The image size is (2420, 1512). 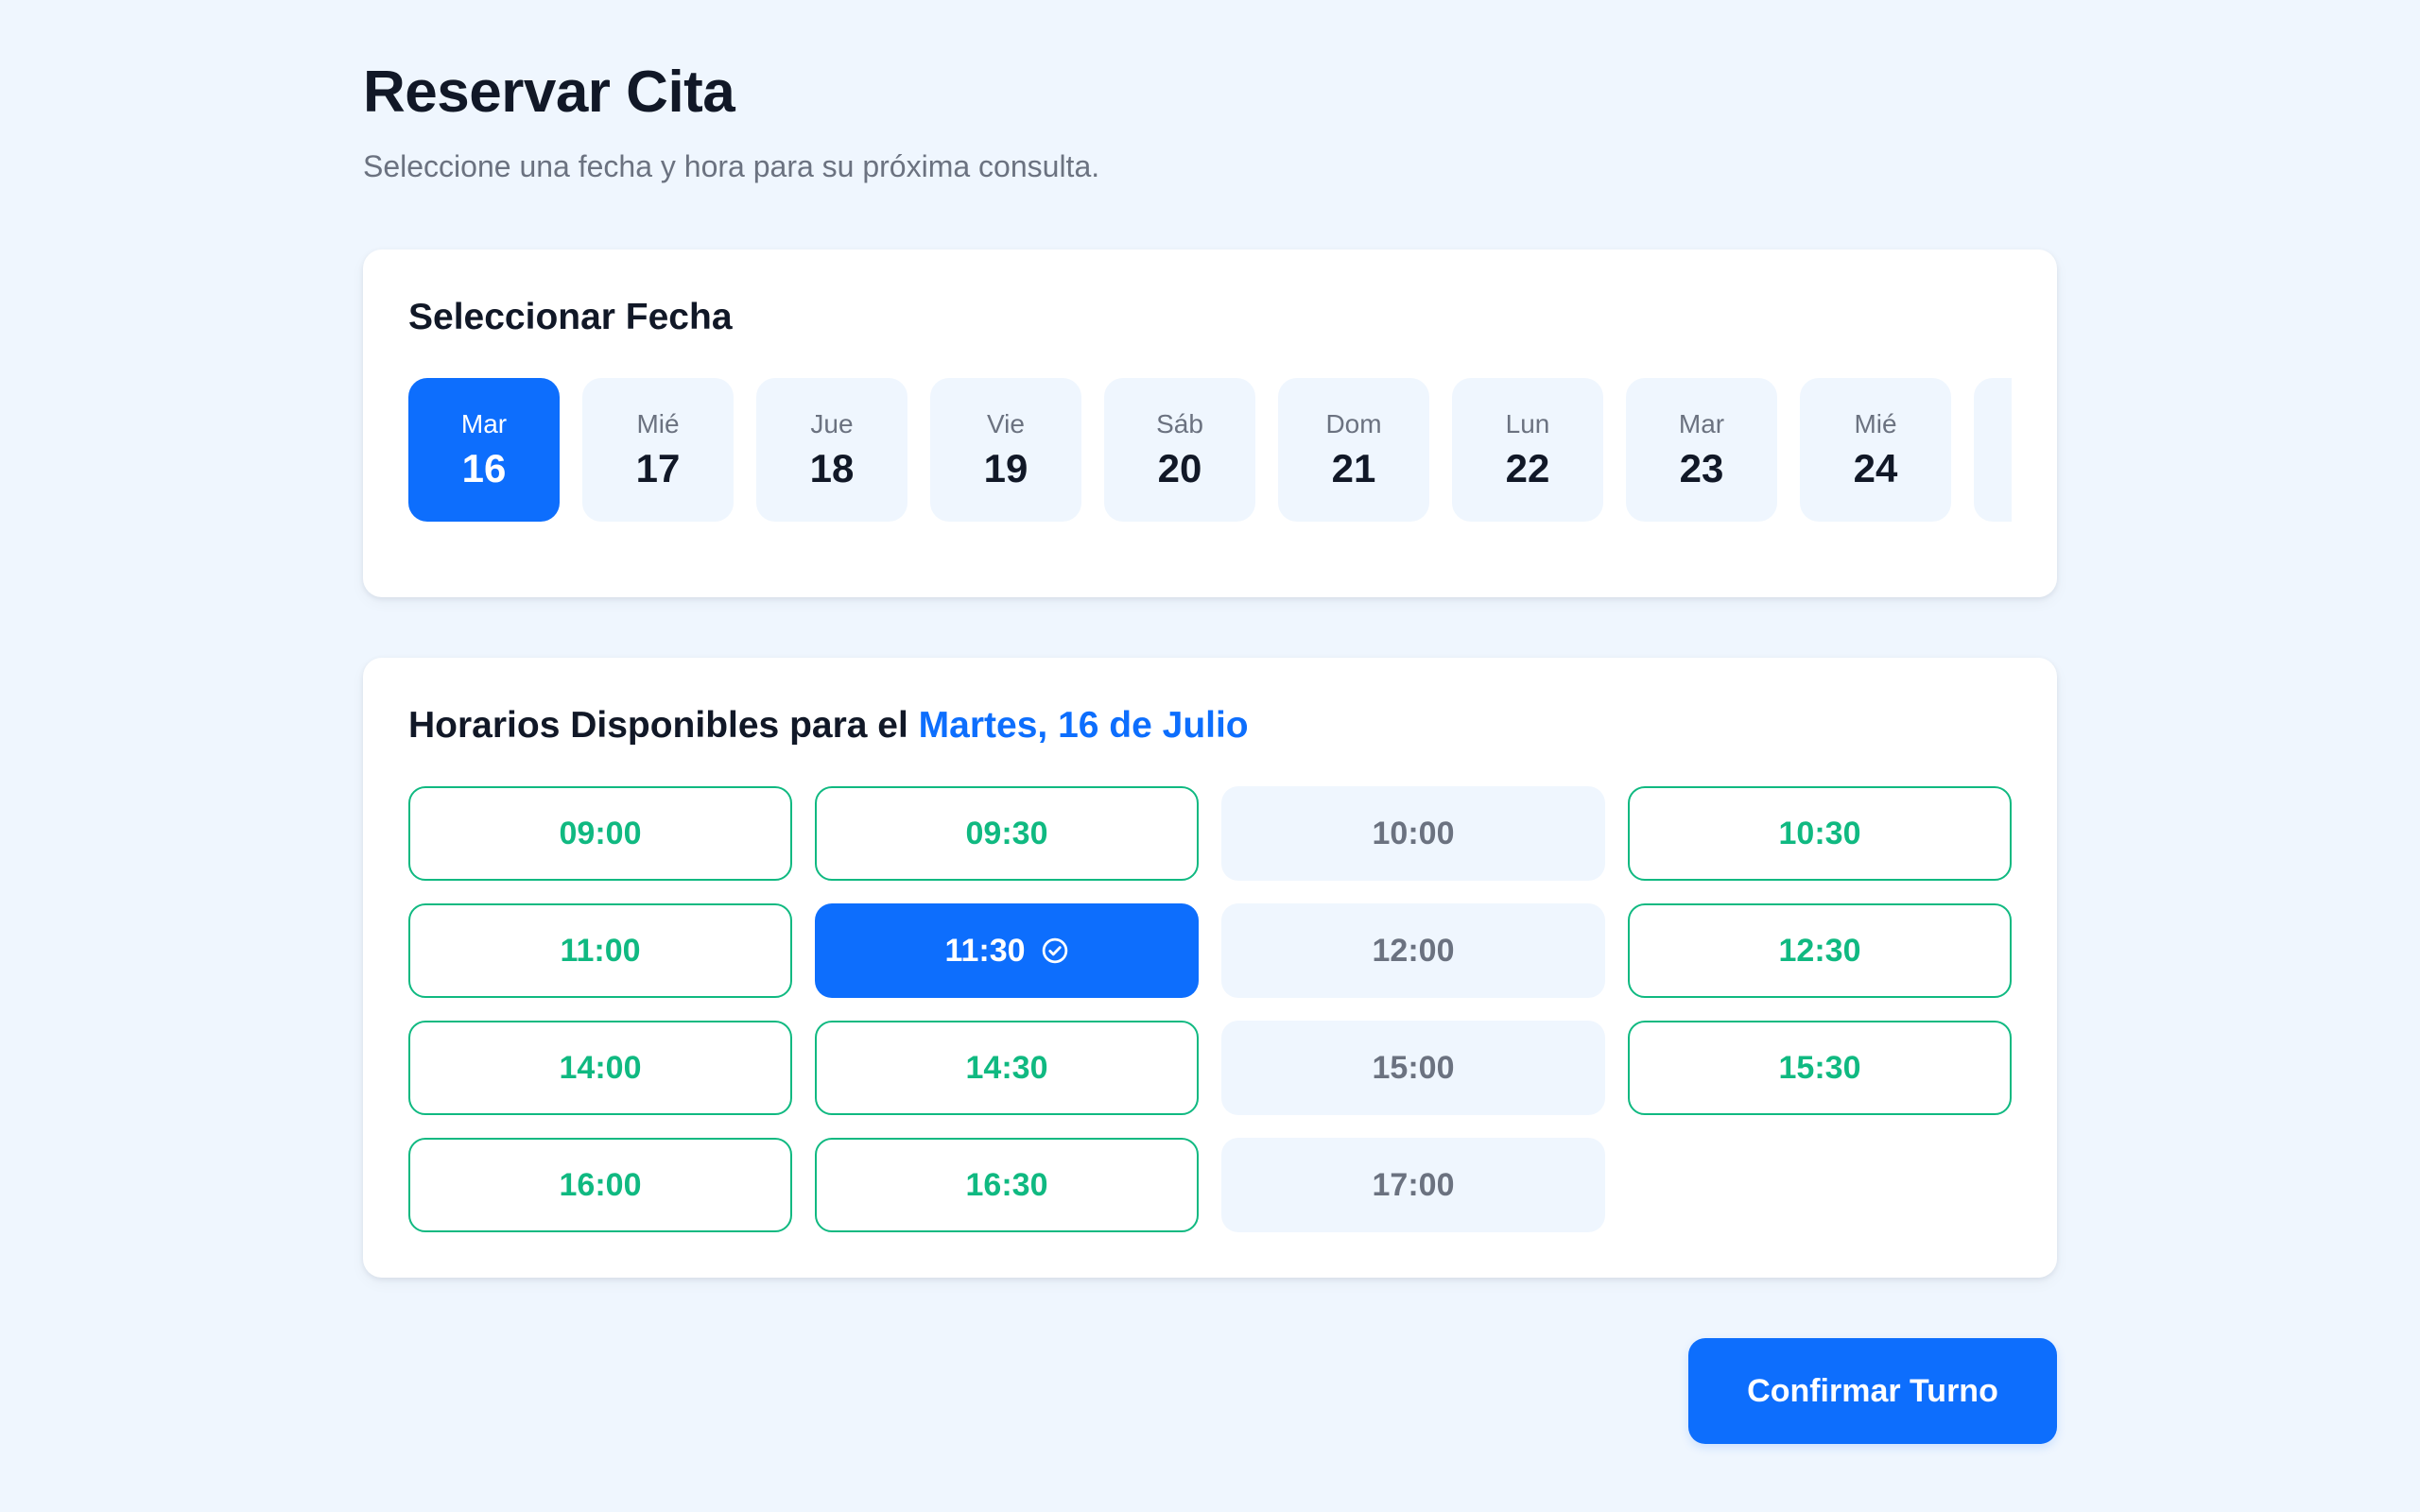 I want to click on time-slot-label: 16:30, so click(x=1006, y=1184).